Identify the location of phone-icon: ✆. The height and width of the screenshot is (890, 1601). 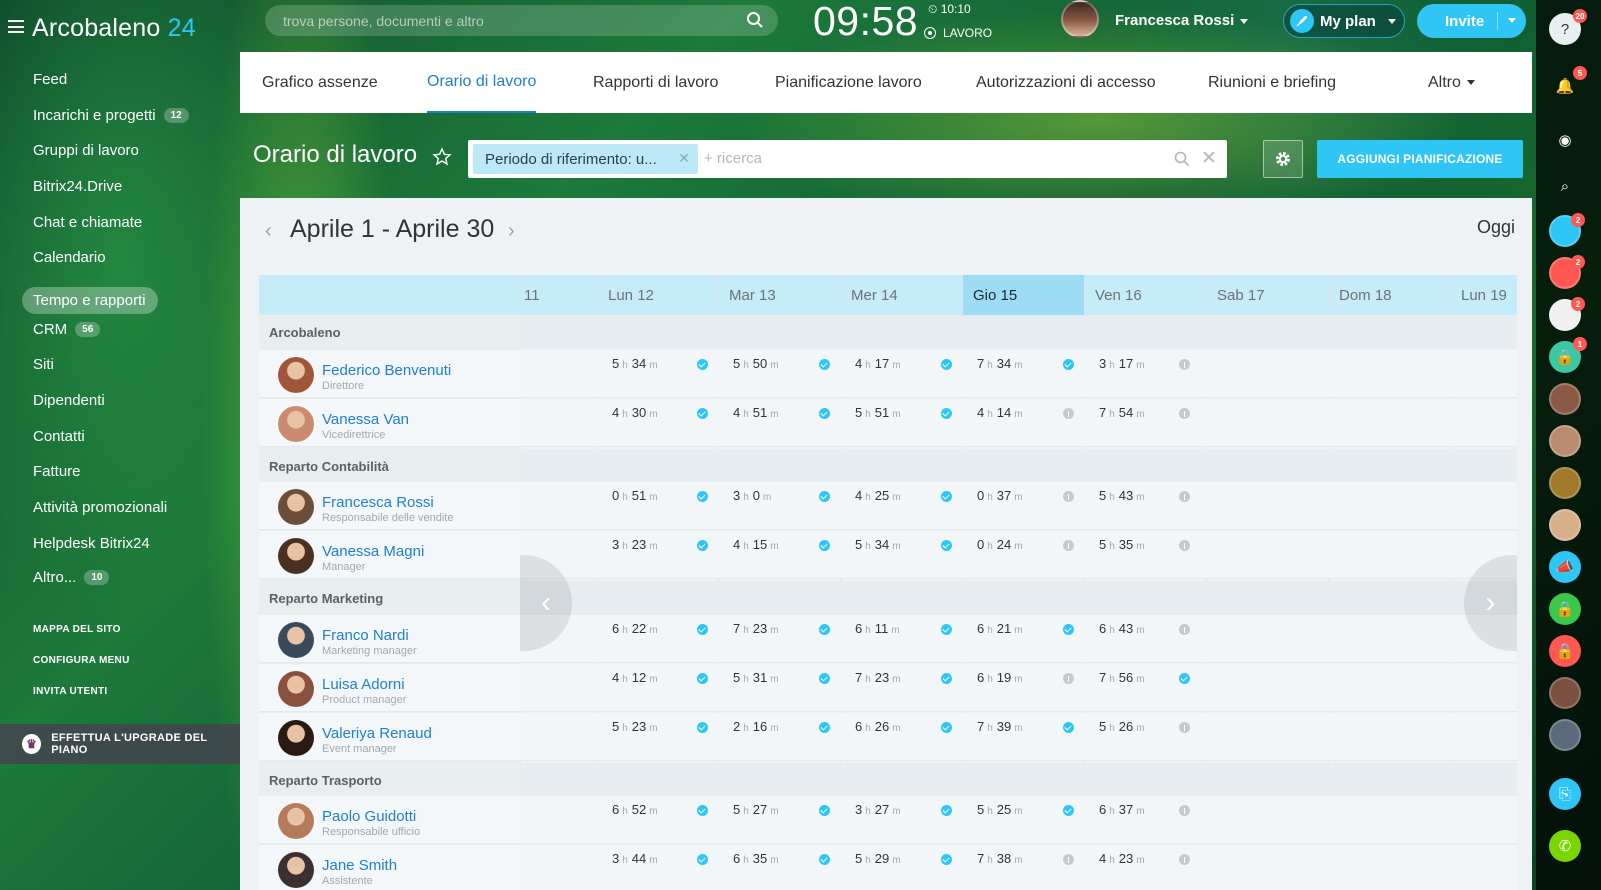
(1565, 846).